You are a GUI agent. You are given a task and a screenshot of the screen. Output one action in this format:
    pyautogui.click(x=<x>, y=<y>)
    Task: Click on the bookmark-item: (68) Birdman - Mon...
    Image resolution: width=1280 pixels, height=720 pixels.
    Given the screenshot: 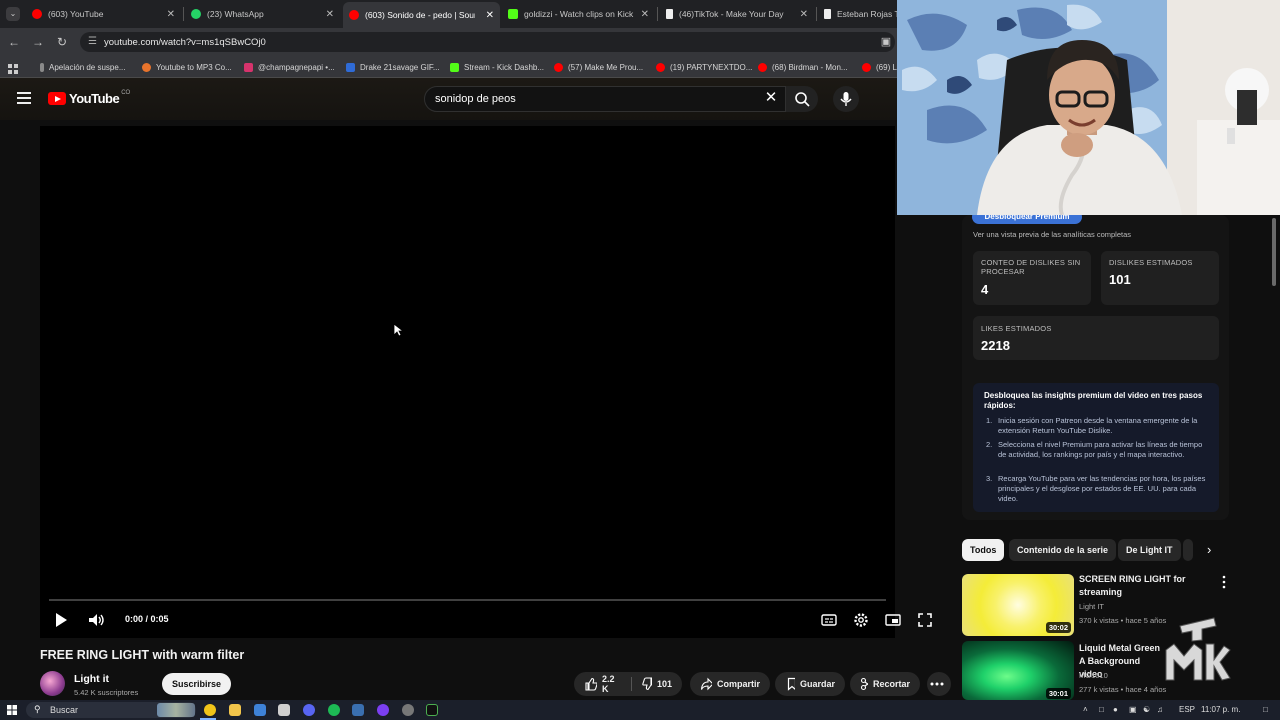 What is the action you would take?
    pyautogui.click(x=803, y=67)
    